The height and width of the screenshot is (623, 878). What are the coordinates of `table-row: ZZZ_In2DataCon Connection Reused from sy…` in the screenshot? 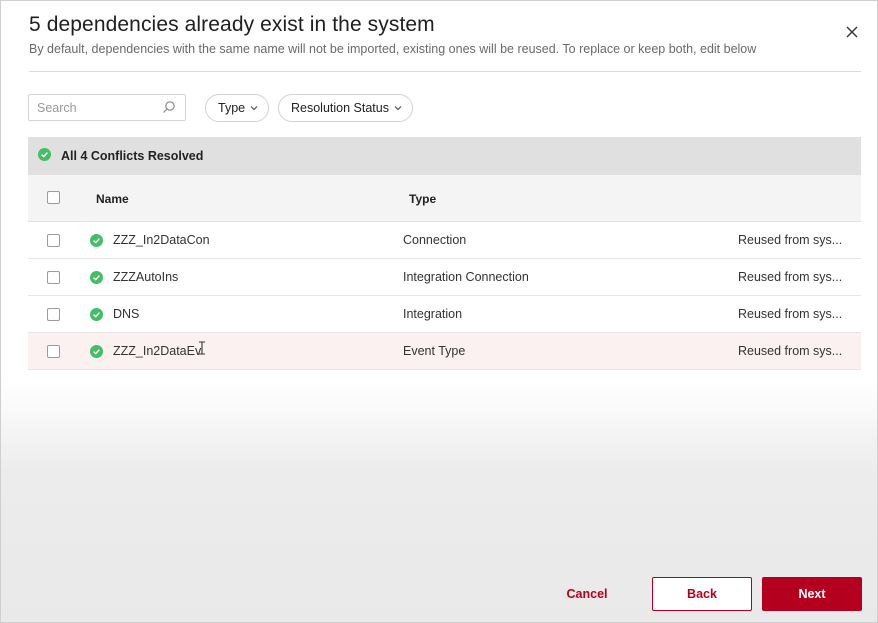 It's located at (444, 240).